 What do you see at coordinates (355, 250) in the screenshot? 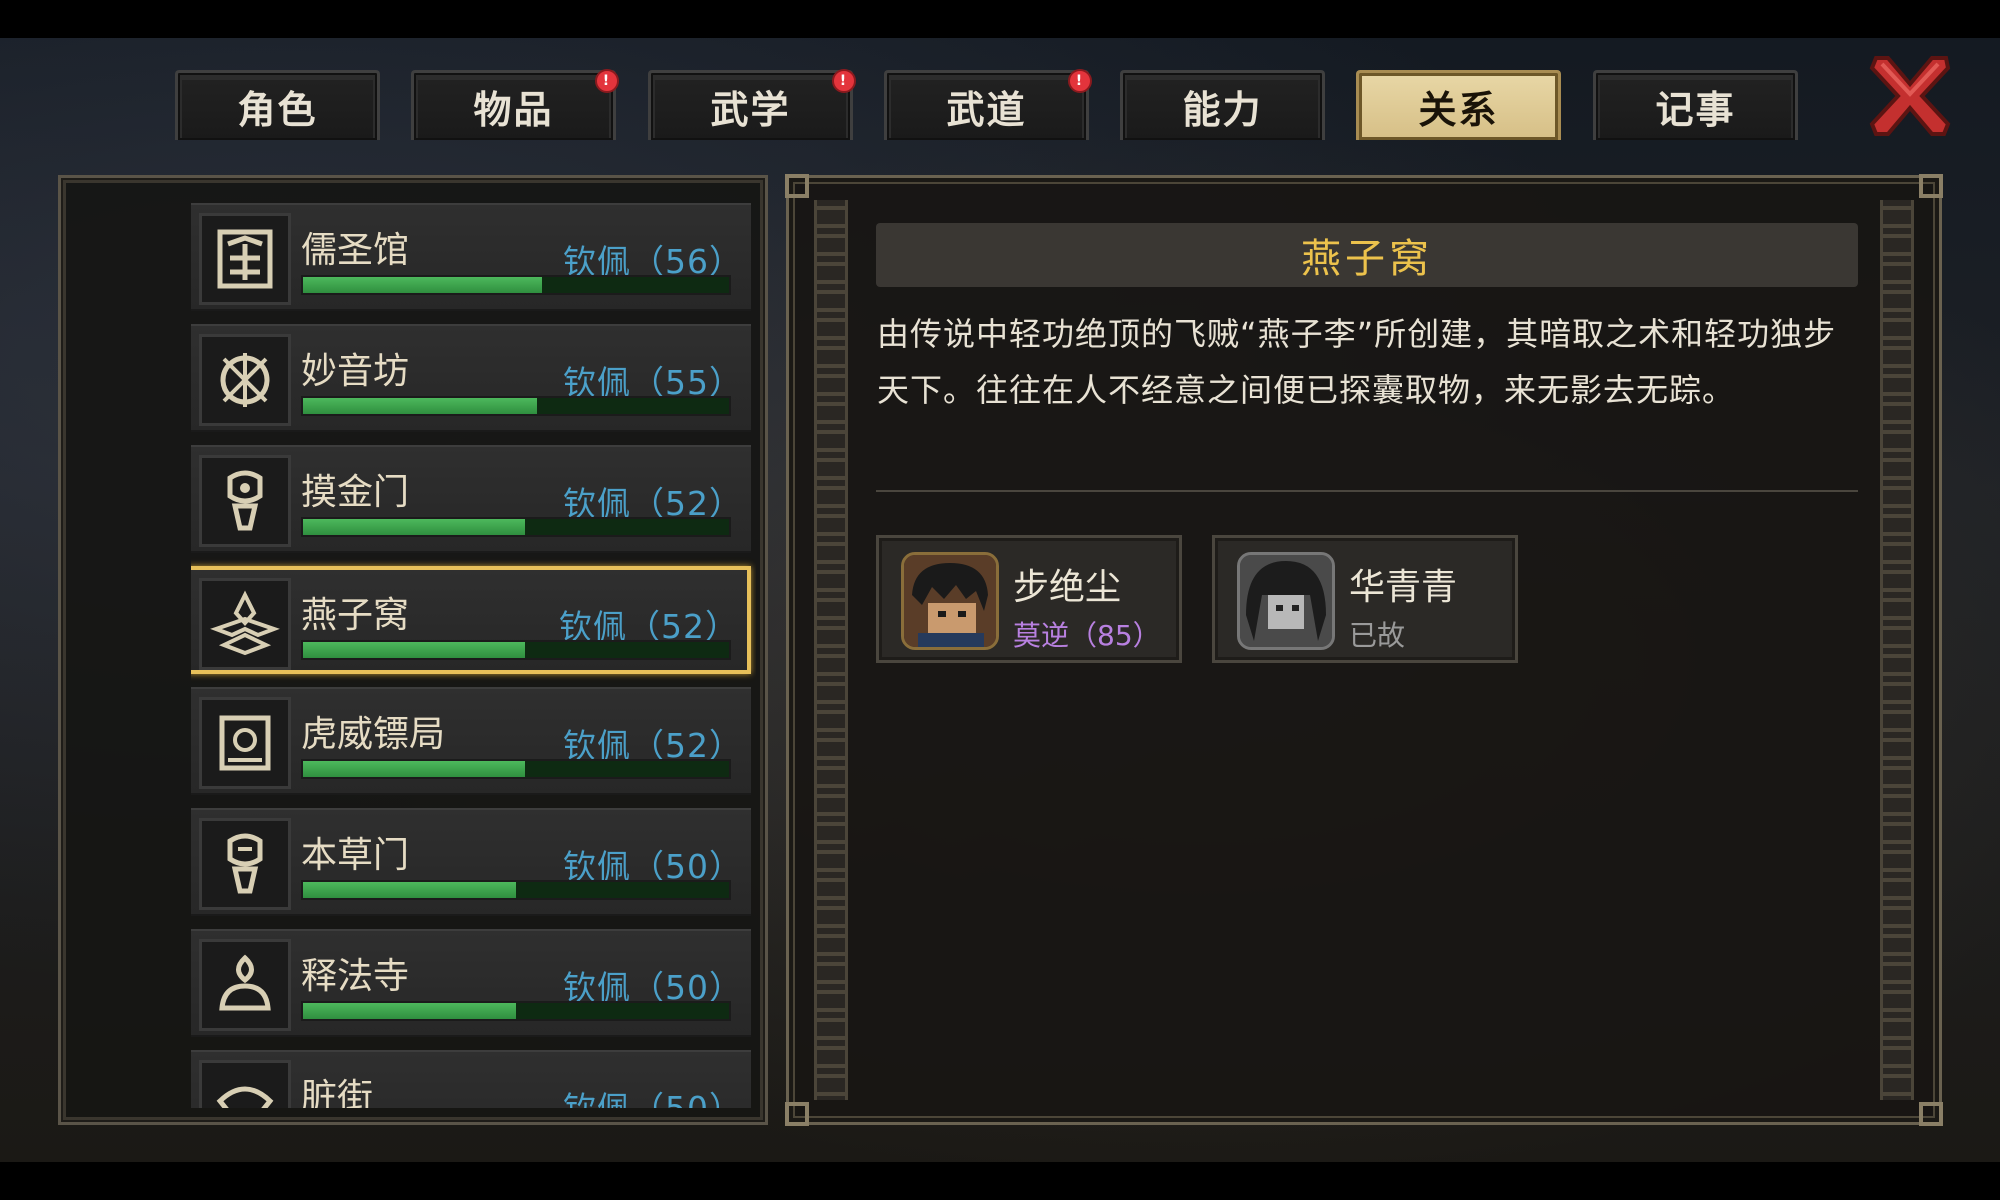
I see `sect-name: 儒圣馆` at bounding box center [355, 250].